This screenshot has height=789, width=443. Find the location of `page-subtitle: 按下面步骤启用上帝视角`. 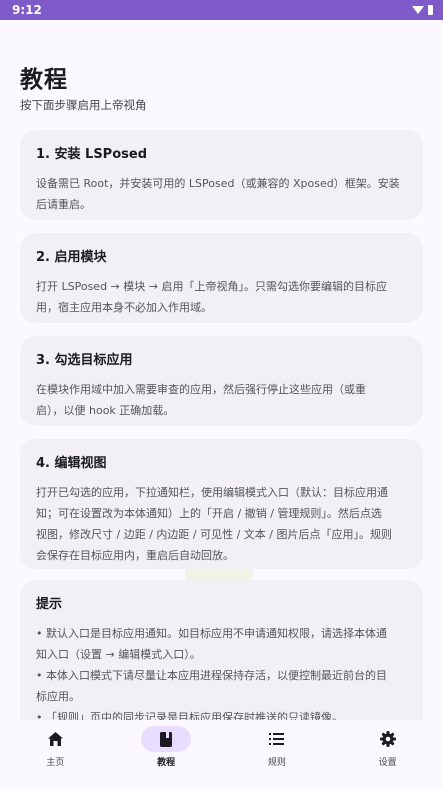

page-subtitle: 按下面步骤启用上帝视角 is located at coordinates (83, 105).